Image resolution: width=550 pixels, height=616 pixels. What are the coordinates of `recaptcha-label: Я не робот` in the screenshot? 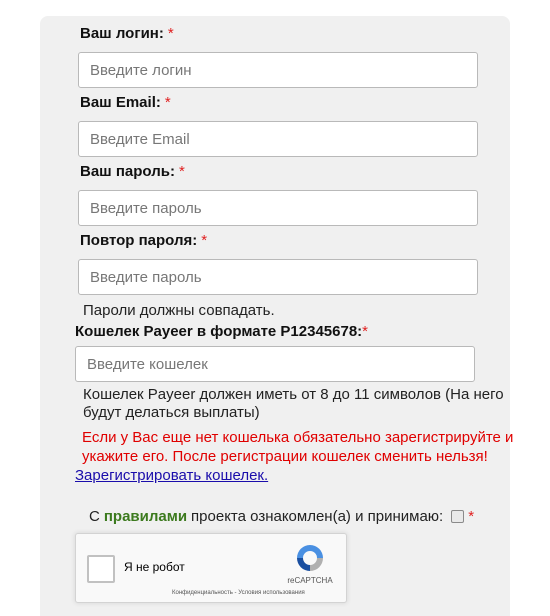 It's located at (154, 567).